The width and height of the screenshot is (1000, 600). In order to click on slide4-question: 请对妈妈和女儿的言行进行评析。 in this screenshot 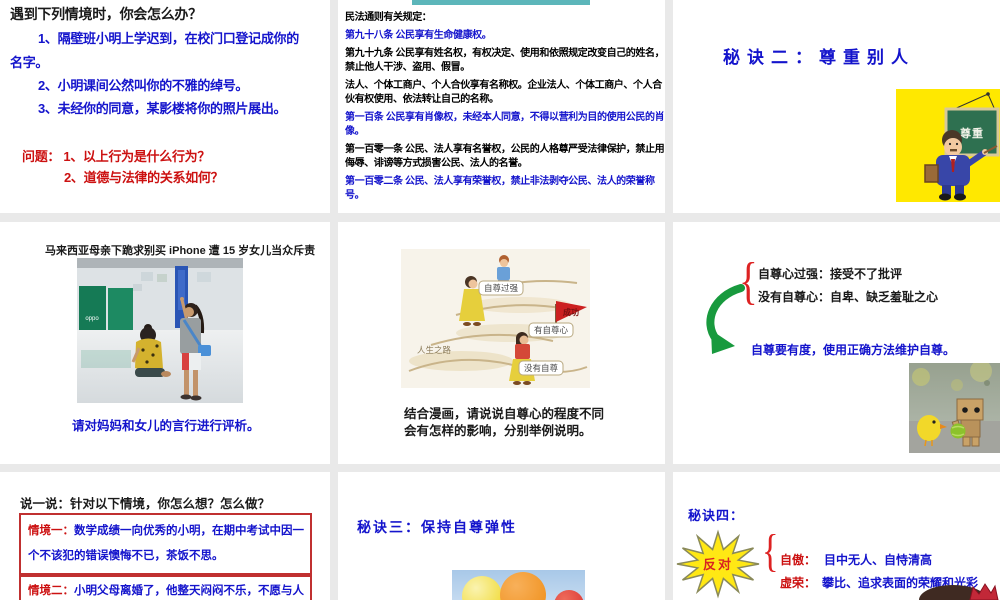, I will do `click(166, 426)`.